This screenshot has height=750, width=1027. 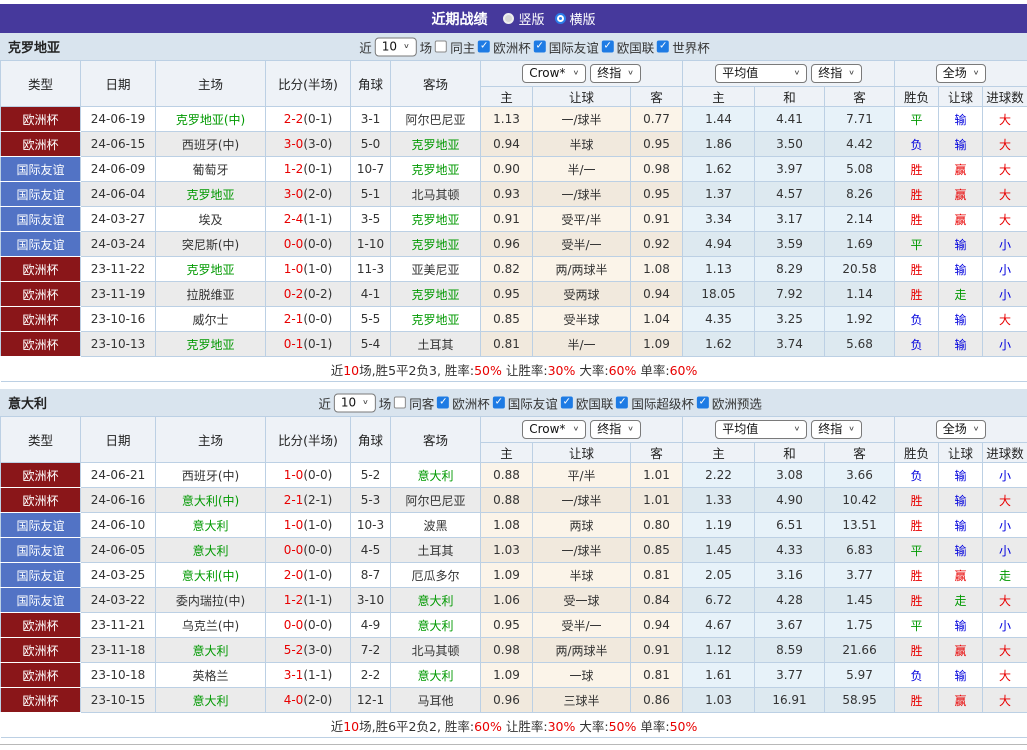 What do you see at coordinates (657, 700) in the screenshot?
I see `handicap-odds-cell: 0.86` at bounding box center [657, 700].